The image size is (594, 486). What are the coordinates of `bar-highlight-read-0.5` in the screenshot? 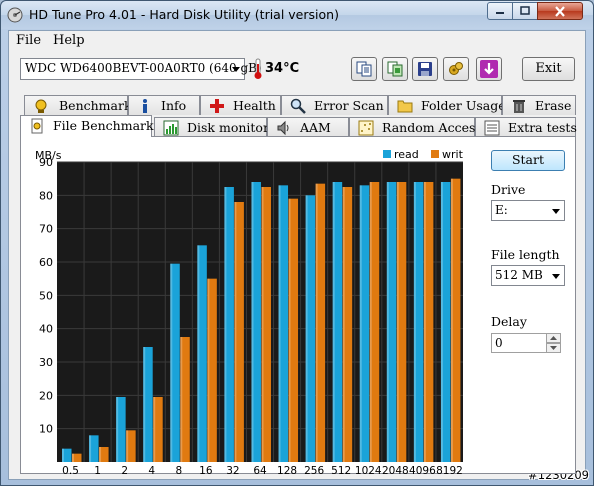 It's located at (63, 455).